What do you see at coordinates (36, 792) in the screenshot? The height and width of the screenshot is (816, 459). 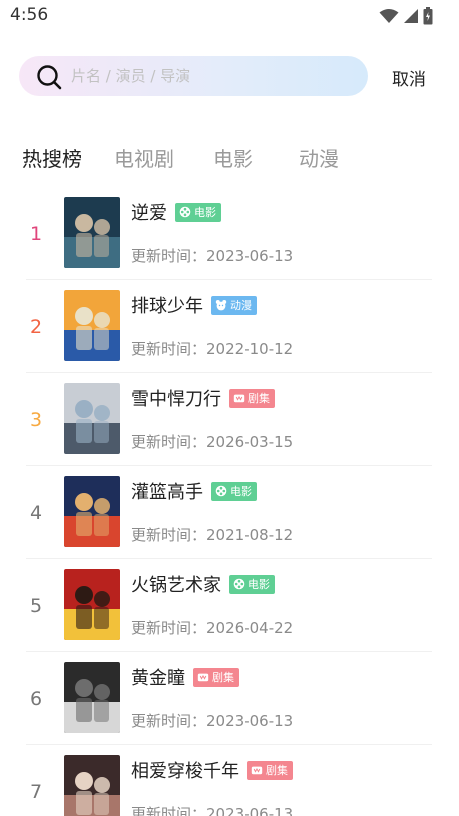 I see `rank-number: 7` at bounding box center [36, 792].